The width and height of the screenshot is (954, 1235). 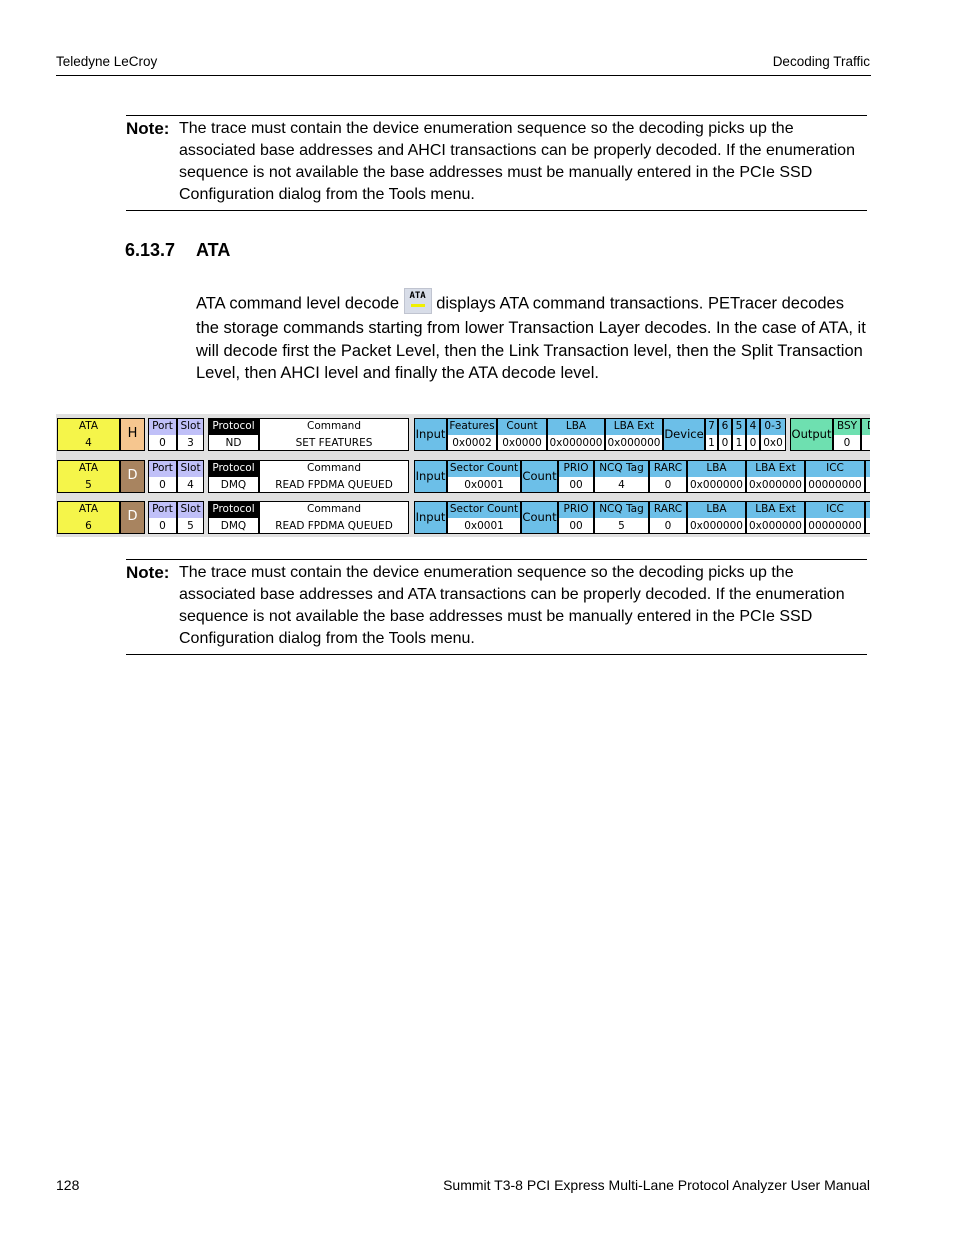 I want to click on trace-field-bsy: BSY 0, so click(x=847, y=434).